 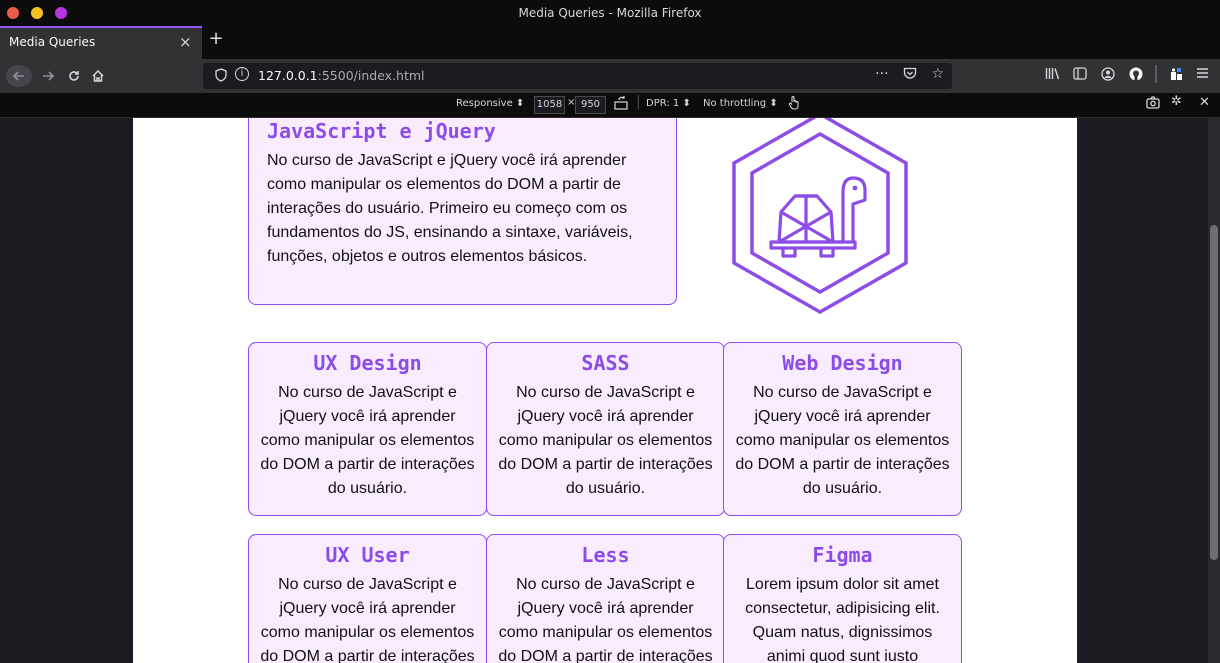 I want to click on throttling-selector: No throttling ⬍, so click(x=740, y=103).